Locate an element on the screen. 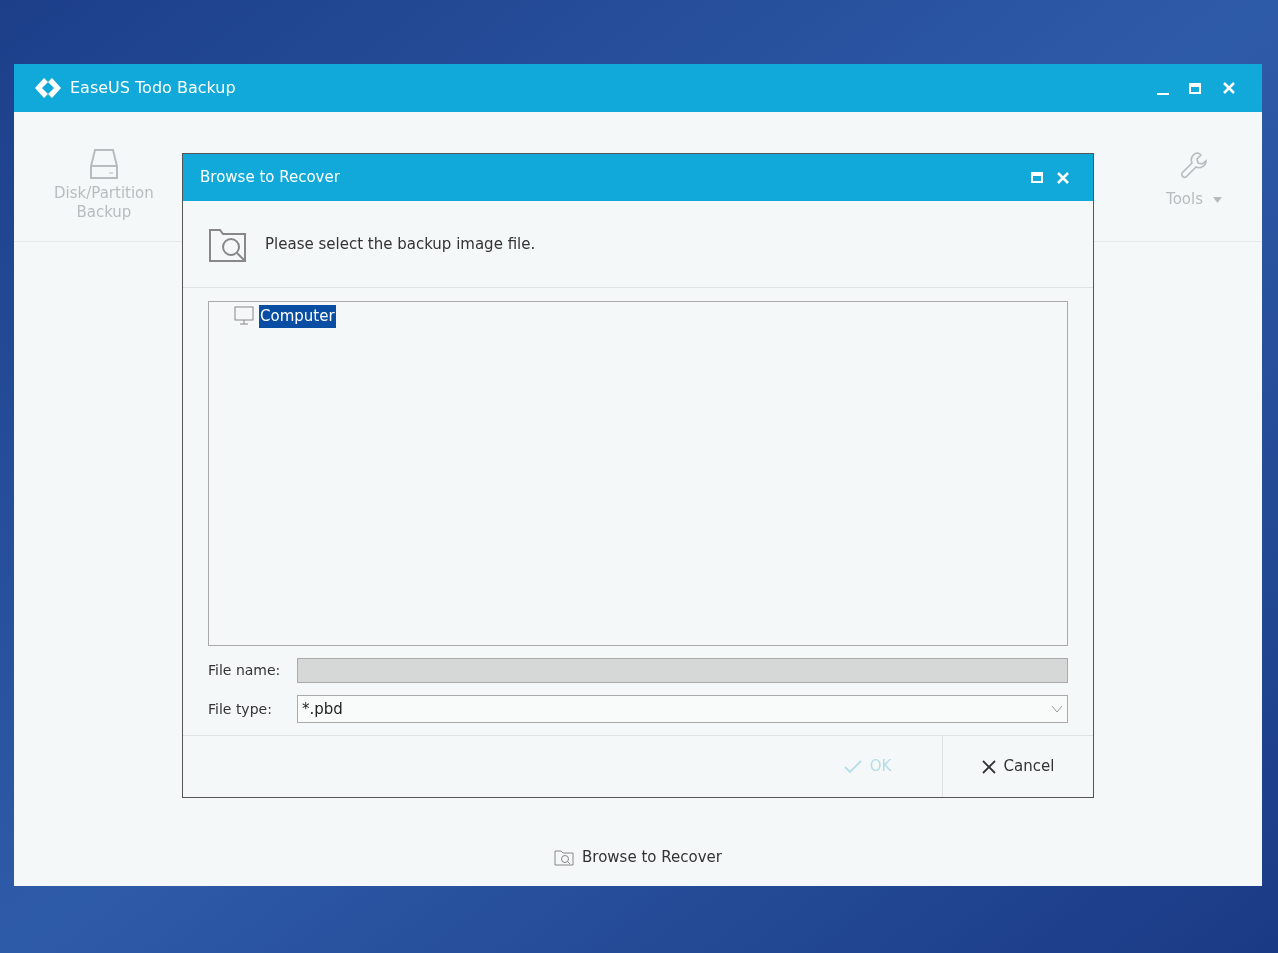 This screenshot has width=1278, height=953. field-label: File name: is located at coordinates (245, 670).